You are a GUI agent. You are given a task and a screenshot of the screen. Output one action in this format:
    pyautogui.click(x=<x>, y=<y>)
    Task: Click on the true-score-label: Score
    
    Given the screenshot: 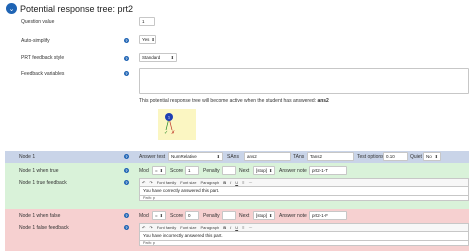 What is the action you would take?
    pyautogui.click(x=177, y=171)
    